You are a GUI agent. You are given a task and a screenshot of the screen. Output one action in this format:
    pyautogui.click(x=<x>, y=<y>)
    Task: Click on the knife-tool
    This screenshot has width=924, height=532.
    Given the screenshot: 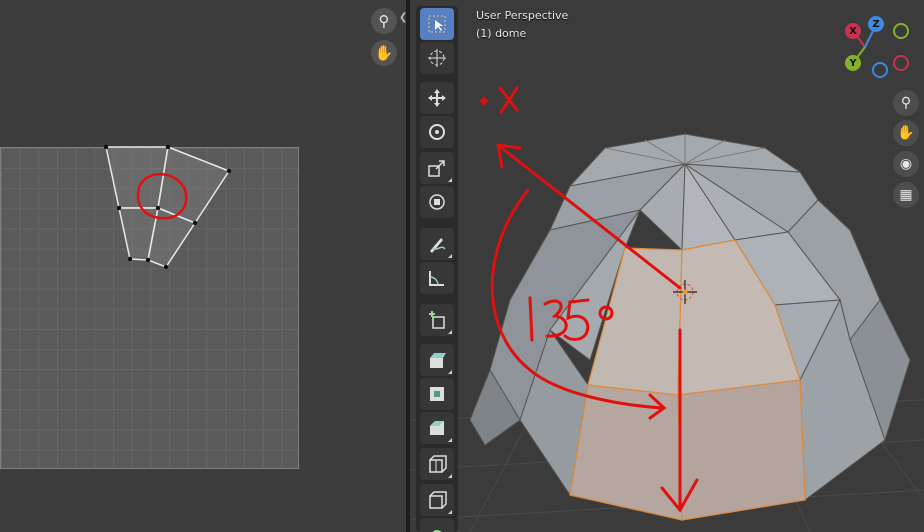 What is the action you would take?
    pyautogui.click(x=437, y=500)
    